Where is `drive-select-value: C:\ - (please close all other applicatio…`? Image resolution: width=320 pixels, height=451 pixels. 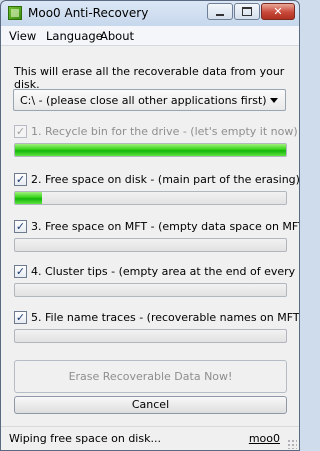 drive-select-value: C:\ - (please close all other applicatio… is located at coordinates (143, 100).